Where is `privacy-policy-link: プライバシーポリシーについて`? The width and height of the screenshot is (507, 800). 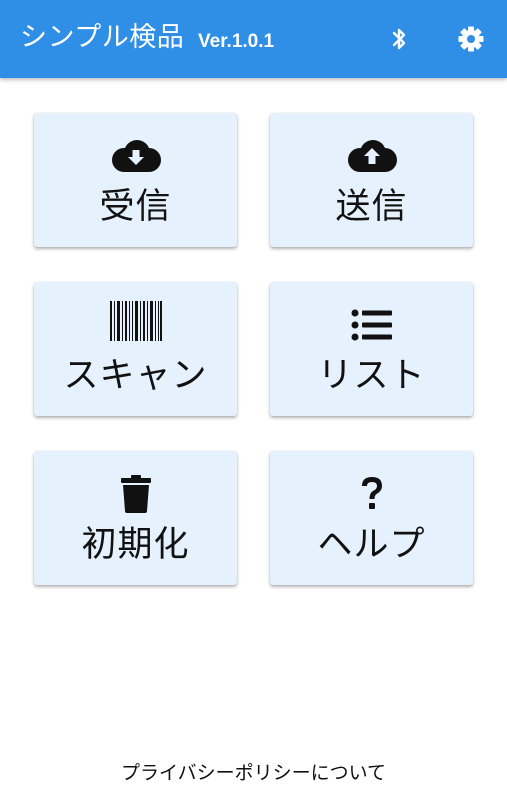 privacy-policy-link: プライバシーポリシーについて is located at coordinates (253, 773).